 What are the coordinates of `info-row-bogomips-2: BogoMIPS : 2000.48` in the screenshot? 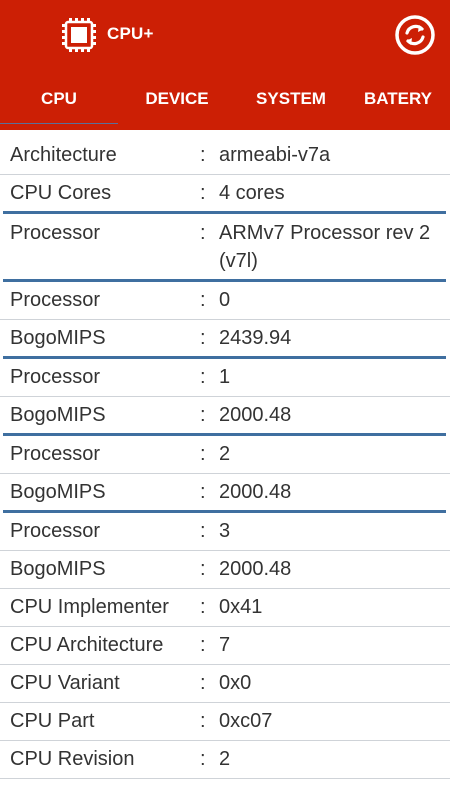 It's located at (225, 492).